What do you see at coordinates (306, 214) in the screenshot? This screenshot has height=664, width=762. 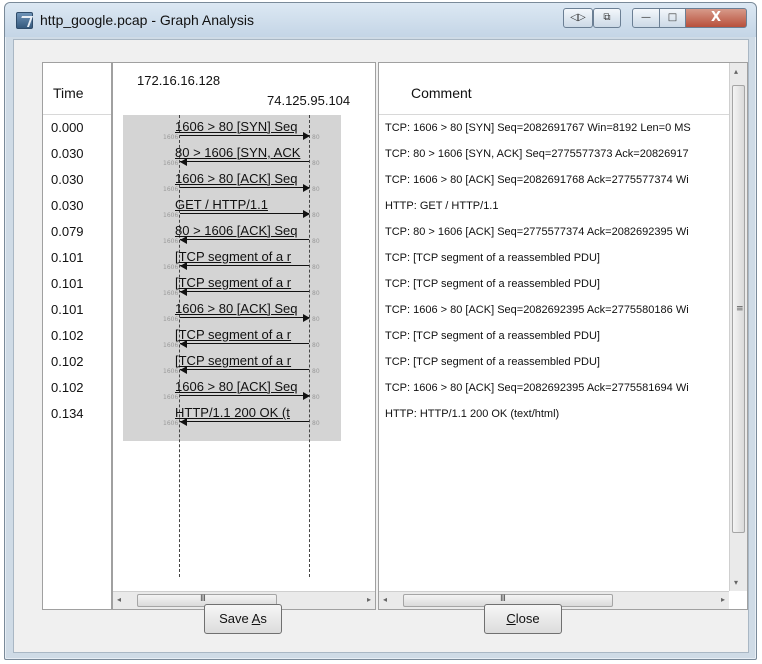 I see `arrow-right-icon` at bounding box center [306, 214].